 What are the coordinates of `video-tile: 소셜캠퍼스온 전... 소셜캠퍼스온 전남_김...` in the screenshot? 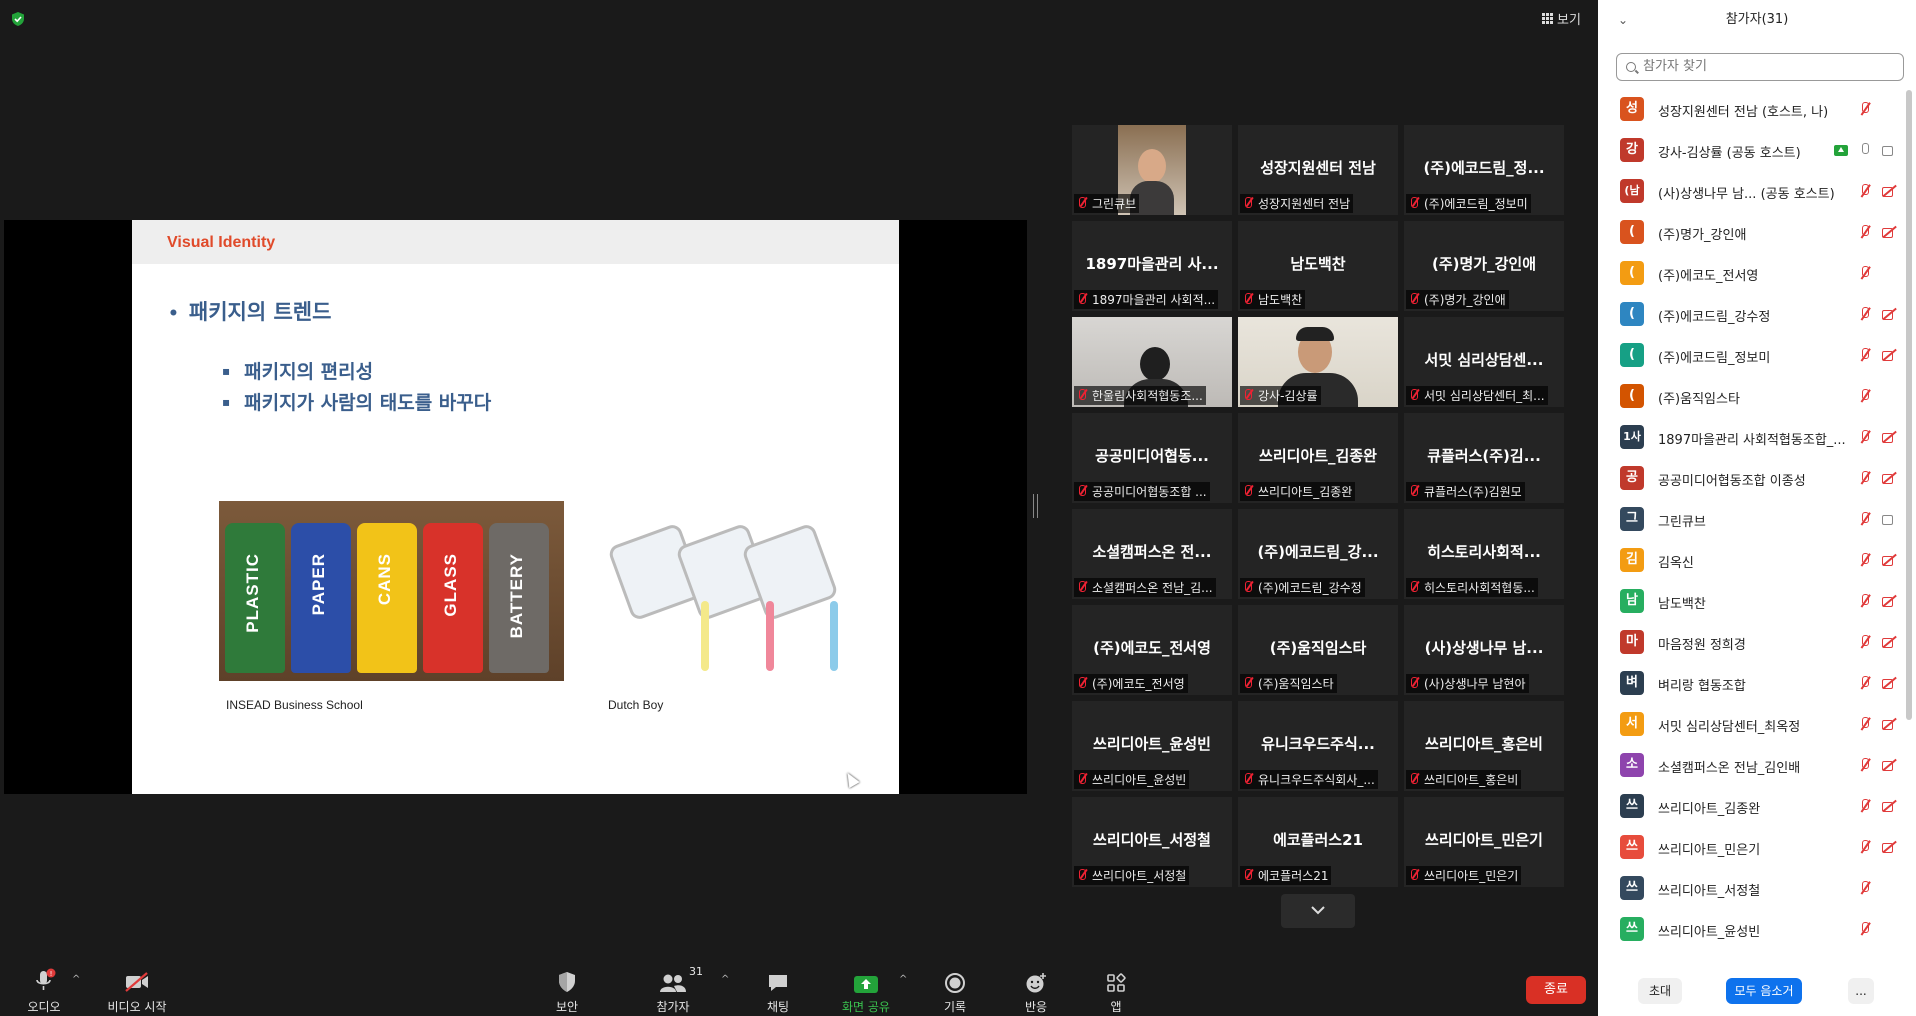 It's located at (1152, 554).